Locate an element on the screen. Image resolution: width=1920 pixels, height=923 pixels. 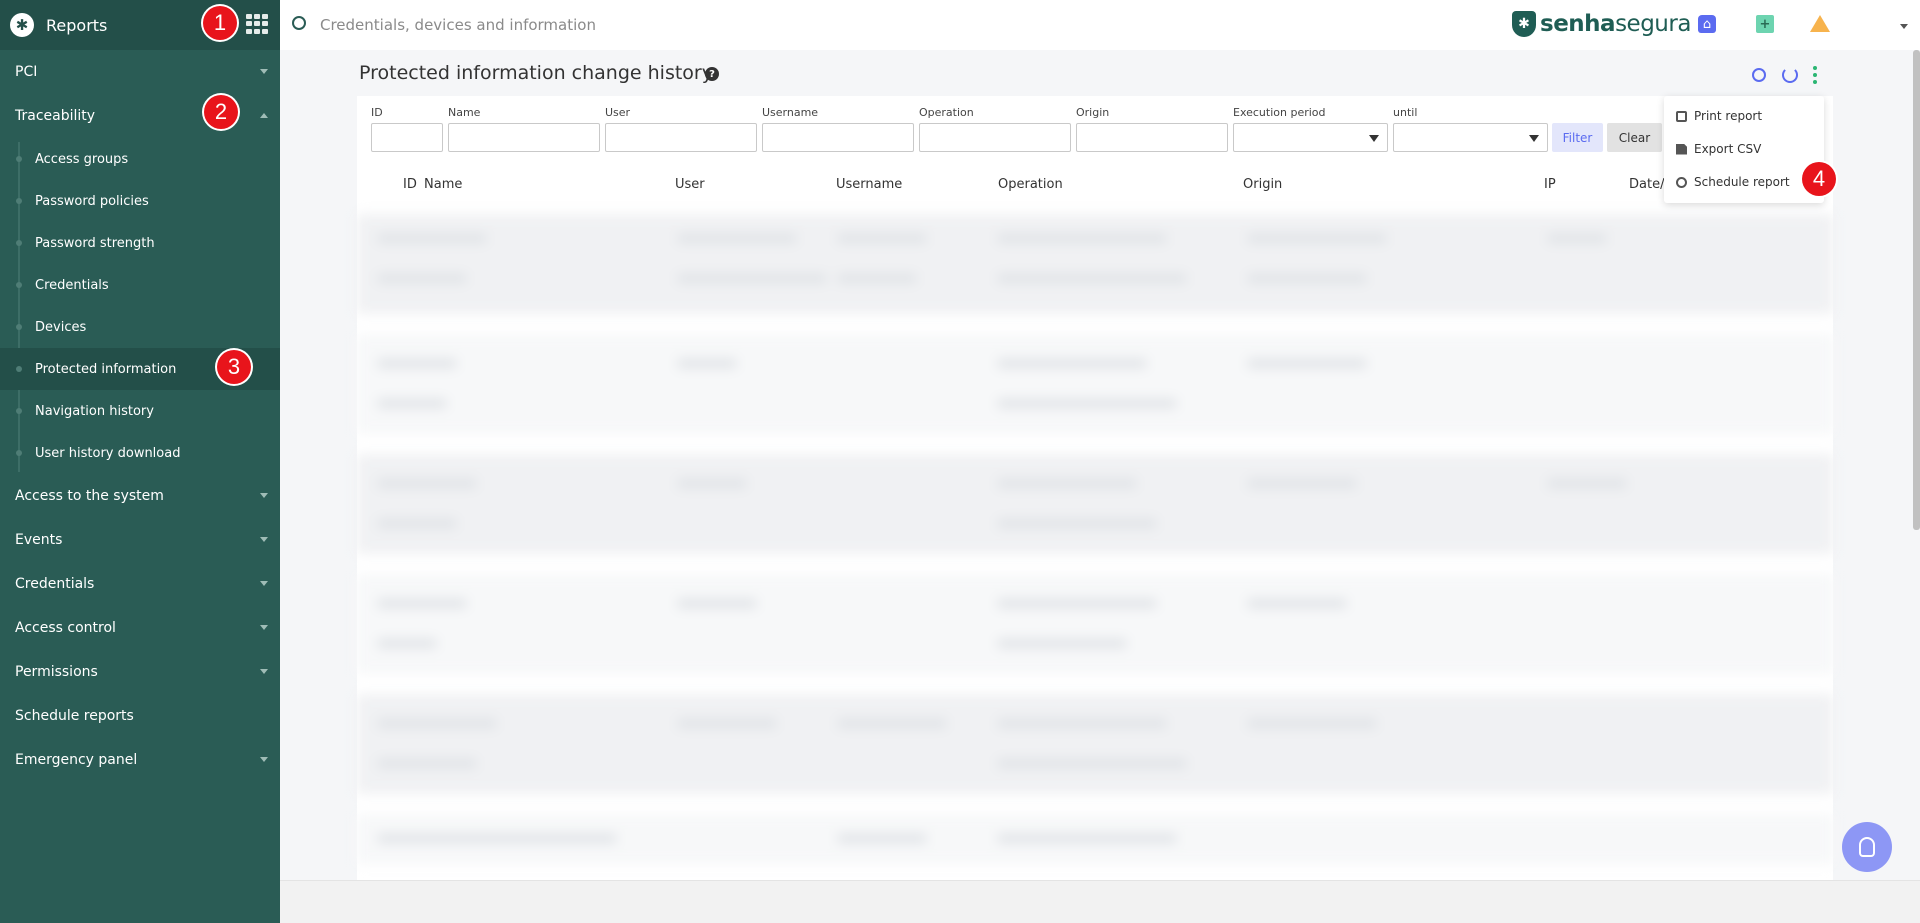
menu-item-label: Print report is located at coordinates (1728, 116).